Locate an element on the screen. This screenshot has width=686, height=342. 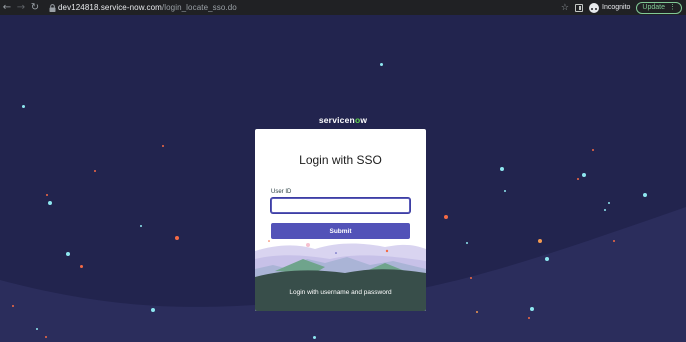
servicenow-logo: servicenow is located at coordinates (343, 120).